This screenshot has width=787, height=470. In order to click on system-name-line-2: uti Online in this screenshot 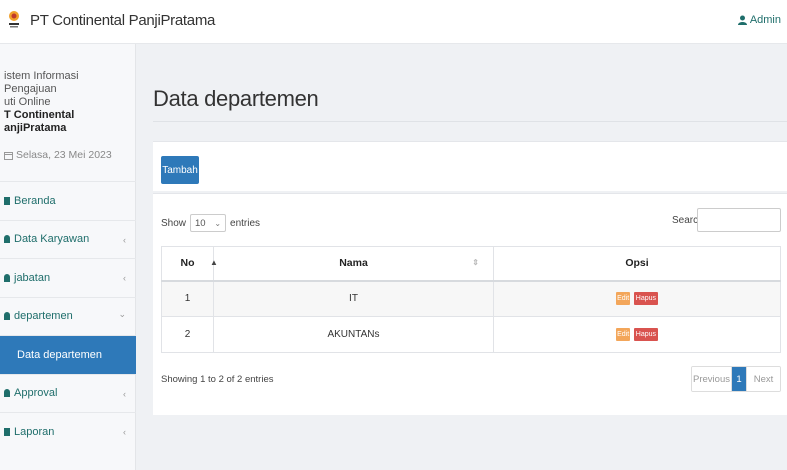, I will do `click(27, 102)`.